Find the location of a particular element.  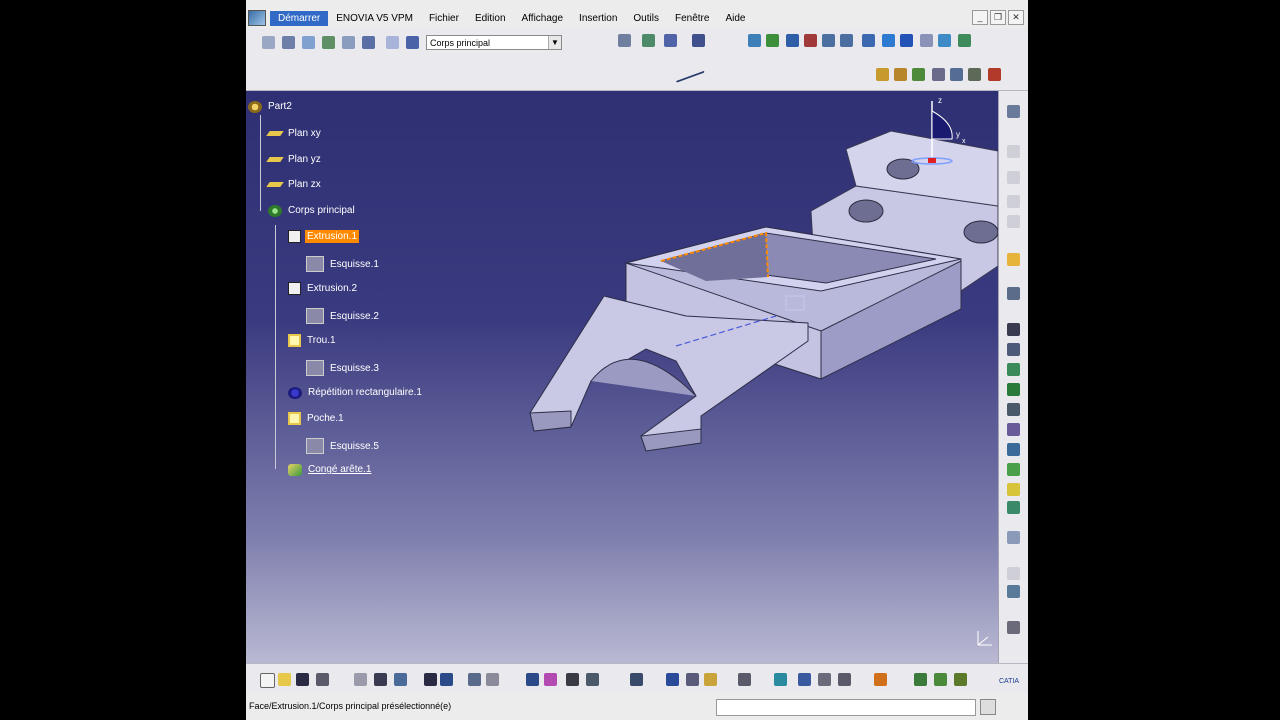

zoom-in-icon is located at coordinates (828, 40).